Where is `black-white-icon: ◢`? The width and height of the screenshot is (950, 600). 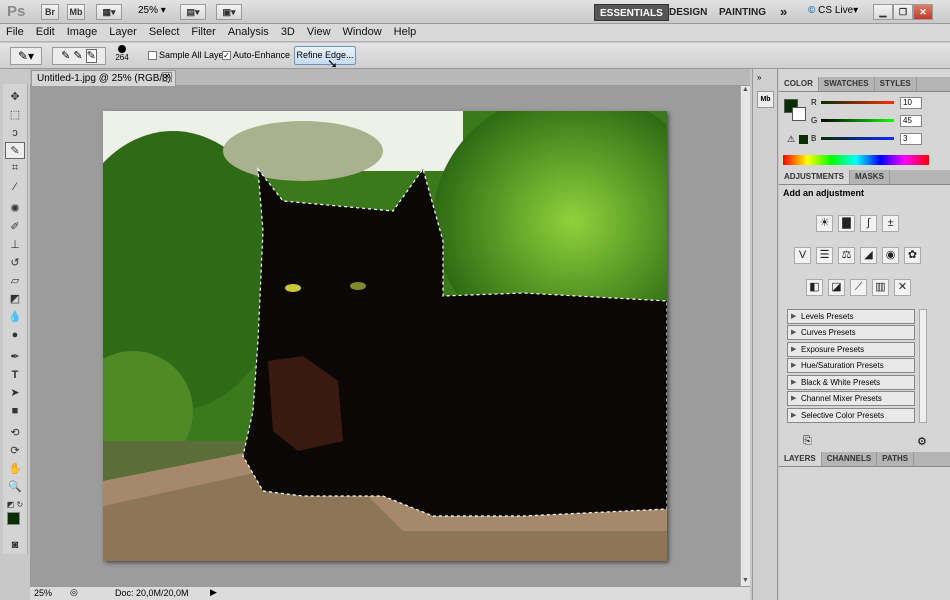
black-white-icon: ◢ is located at coordinates (868, 255).